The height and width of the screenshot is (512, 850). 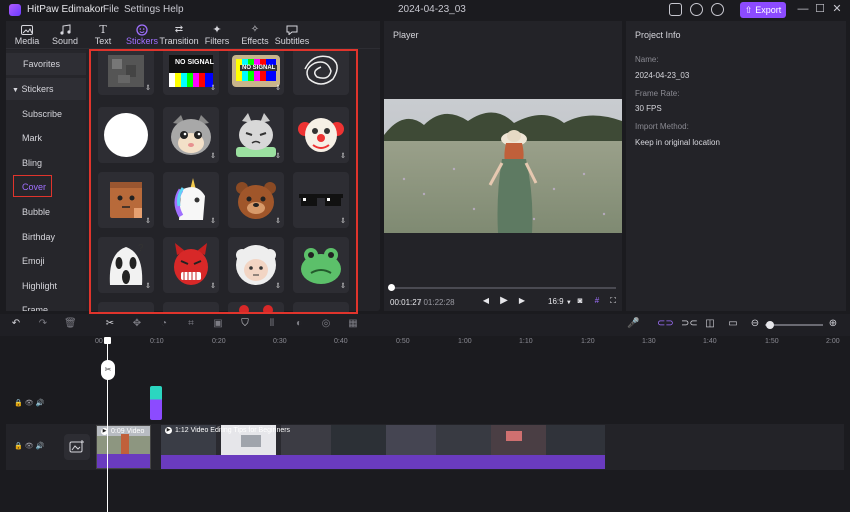 I want to click on video-preview, so click(x=503, y=166).